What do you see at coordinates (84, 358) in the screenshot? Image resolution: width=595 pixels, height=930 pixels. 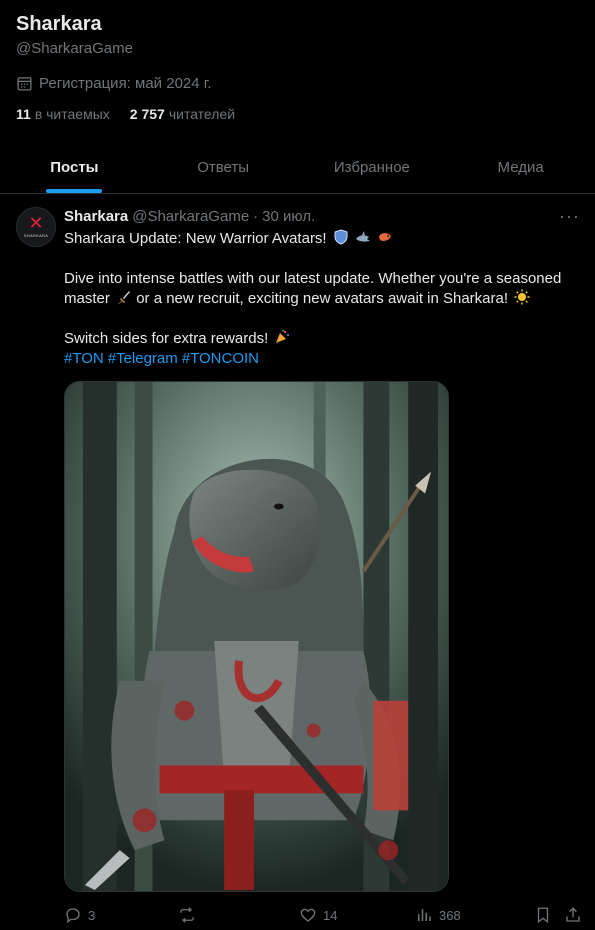 I see `hashtag-ton: #TON` at bounding box center [84, 358].